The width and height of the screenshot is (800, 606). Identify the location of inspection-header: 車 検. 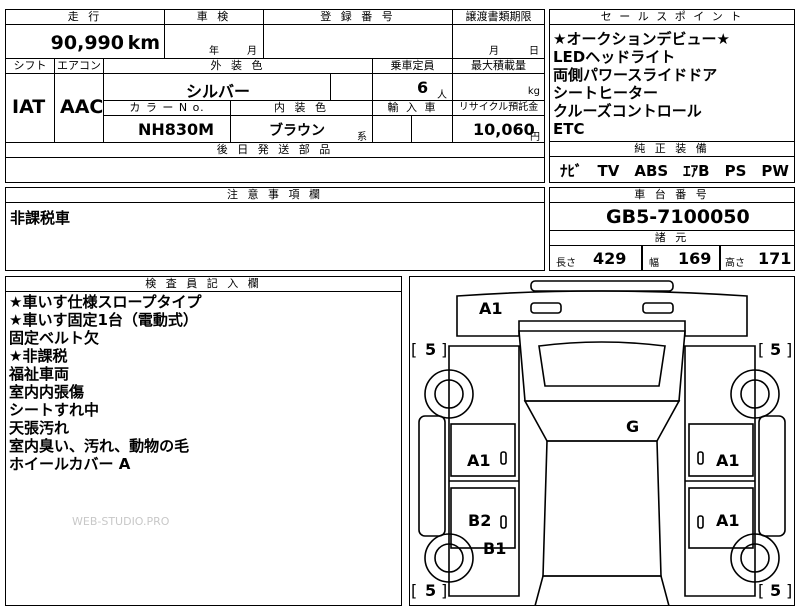
(214, 17).